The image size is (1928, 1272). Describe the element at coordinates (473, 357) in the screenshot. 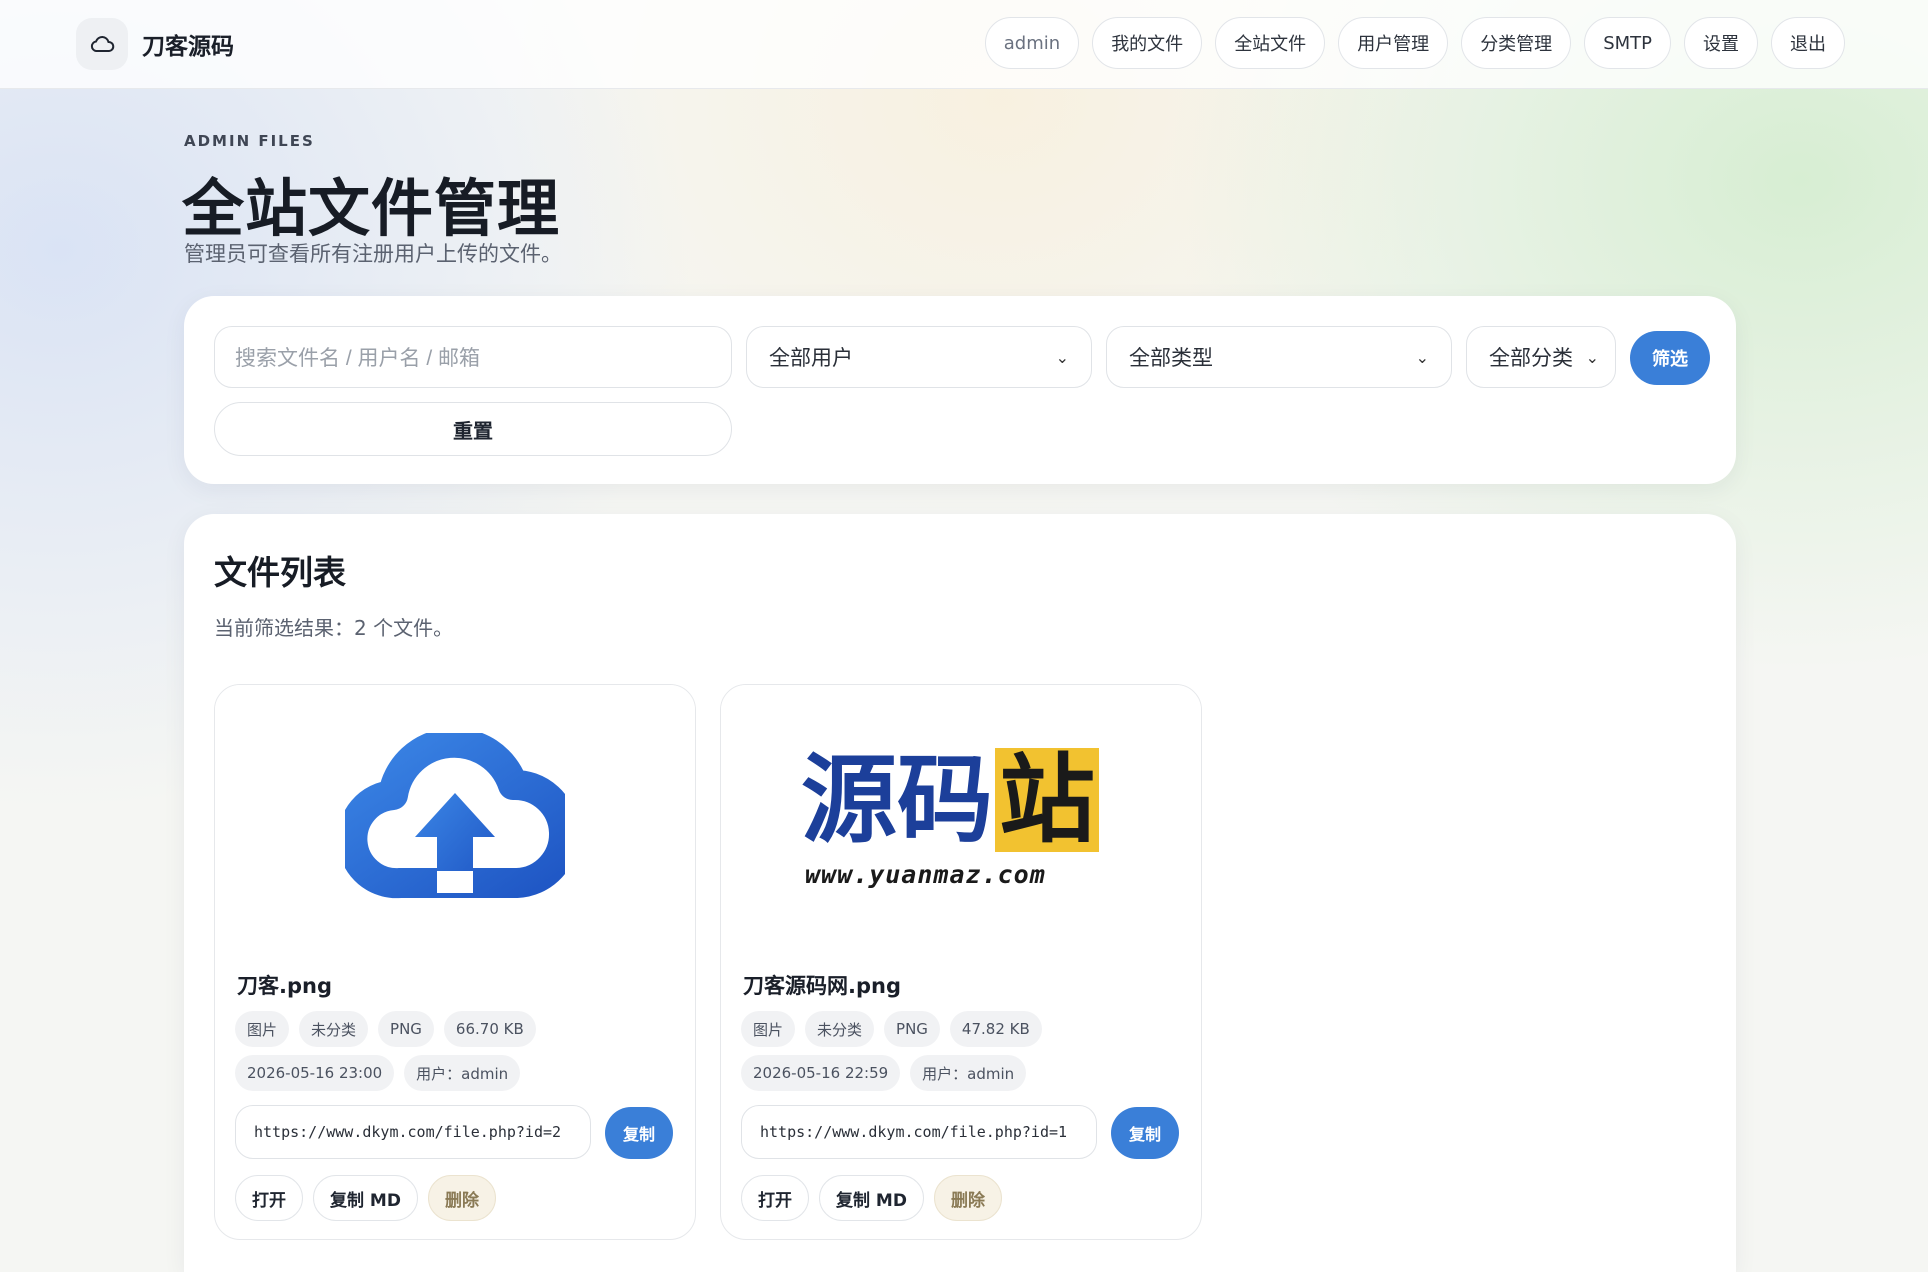

I see `search-input: 搜索文件名 / 用户名 / 邮箱` at that location.